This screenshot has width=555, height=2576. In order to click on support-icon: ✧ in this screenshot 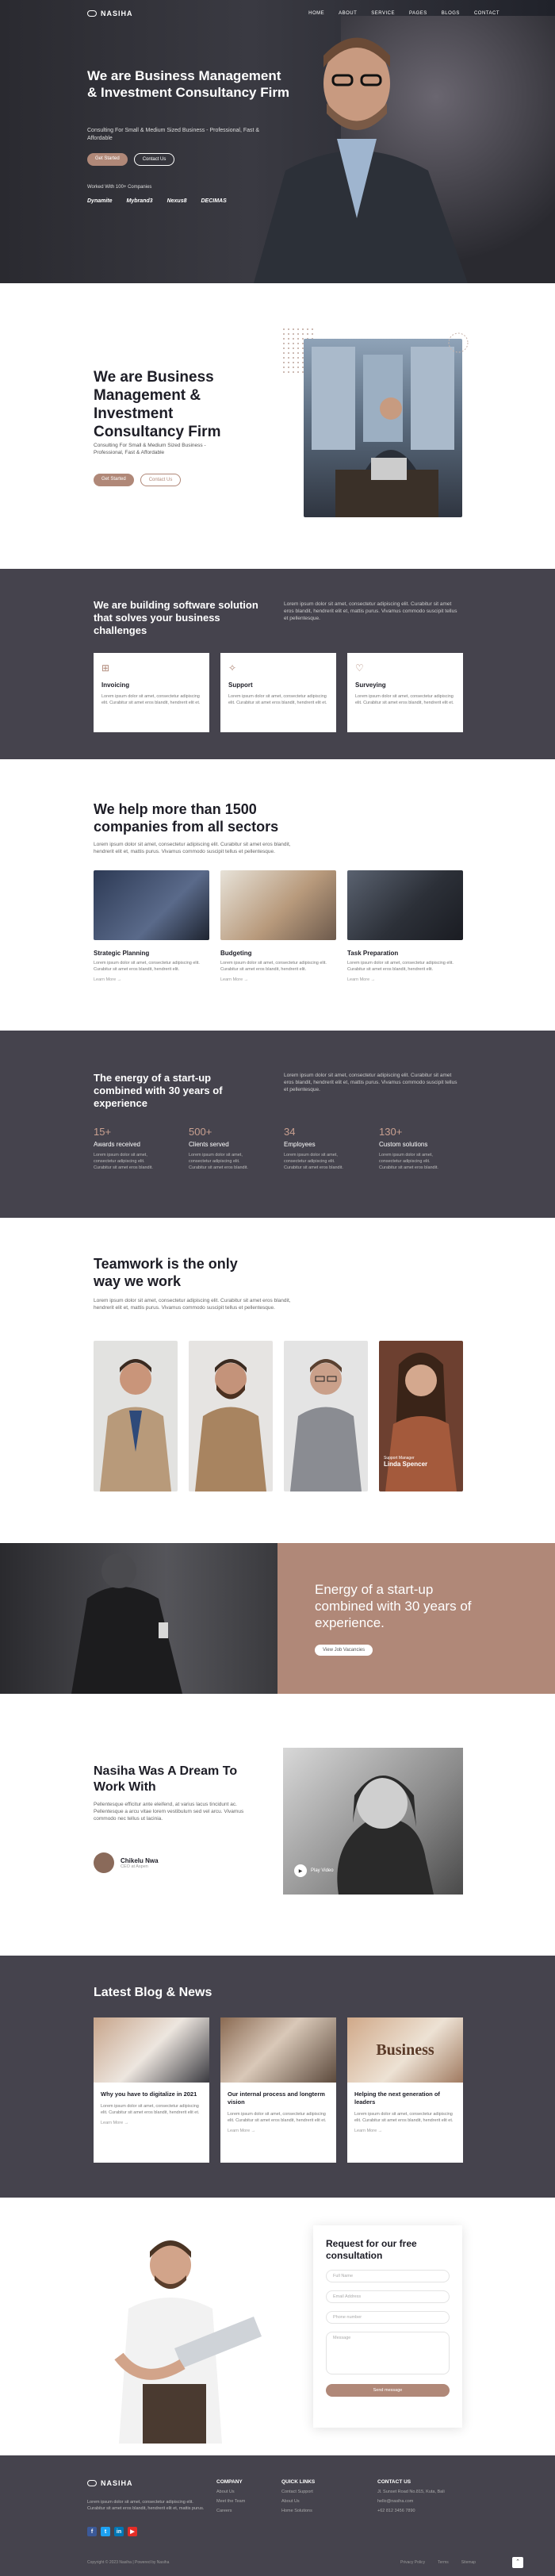, I will do `click(232, 668)`.